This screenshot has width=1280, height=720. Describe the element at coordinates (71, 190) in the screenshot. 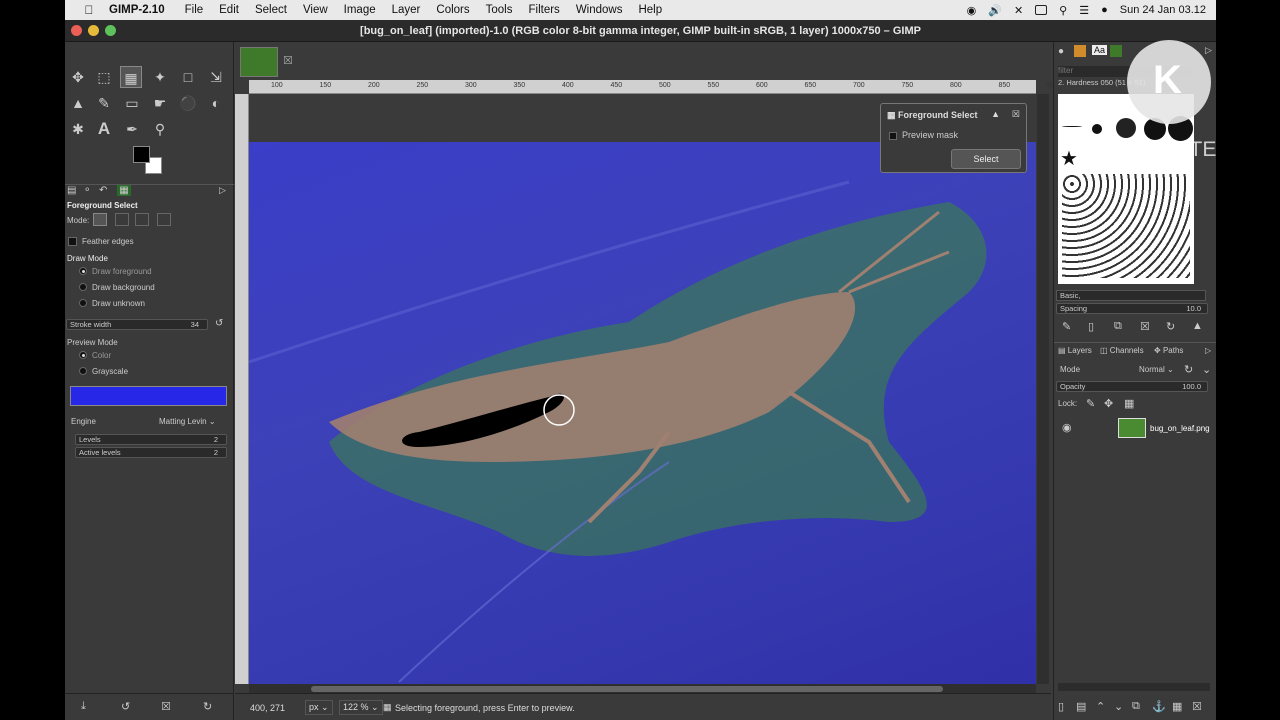

I see `tool-options-tab-icon: ▤` at that location.